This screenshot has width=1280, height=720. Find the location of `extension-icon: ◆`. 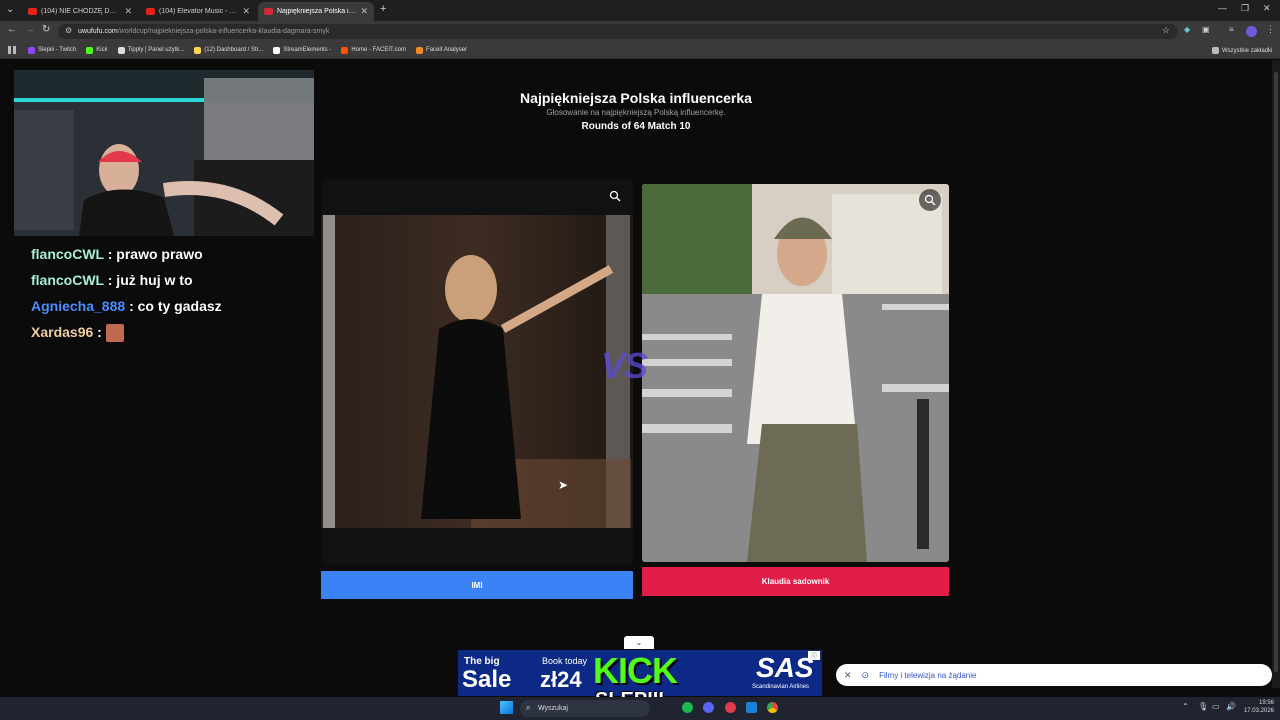

extension-icon: ◆ is located at coordinates (1187, 29).